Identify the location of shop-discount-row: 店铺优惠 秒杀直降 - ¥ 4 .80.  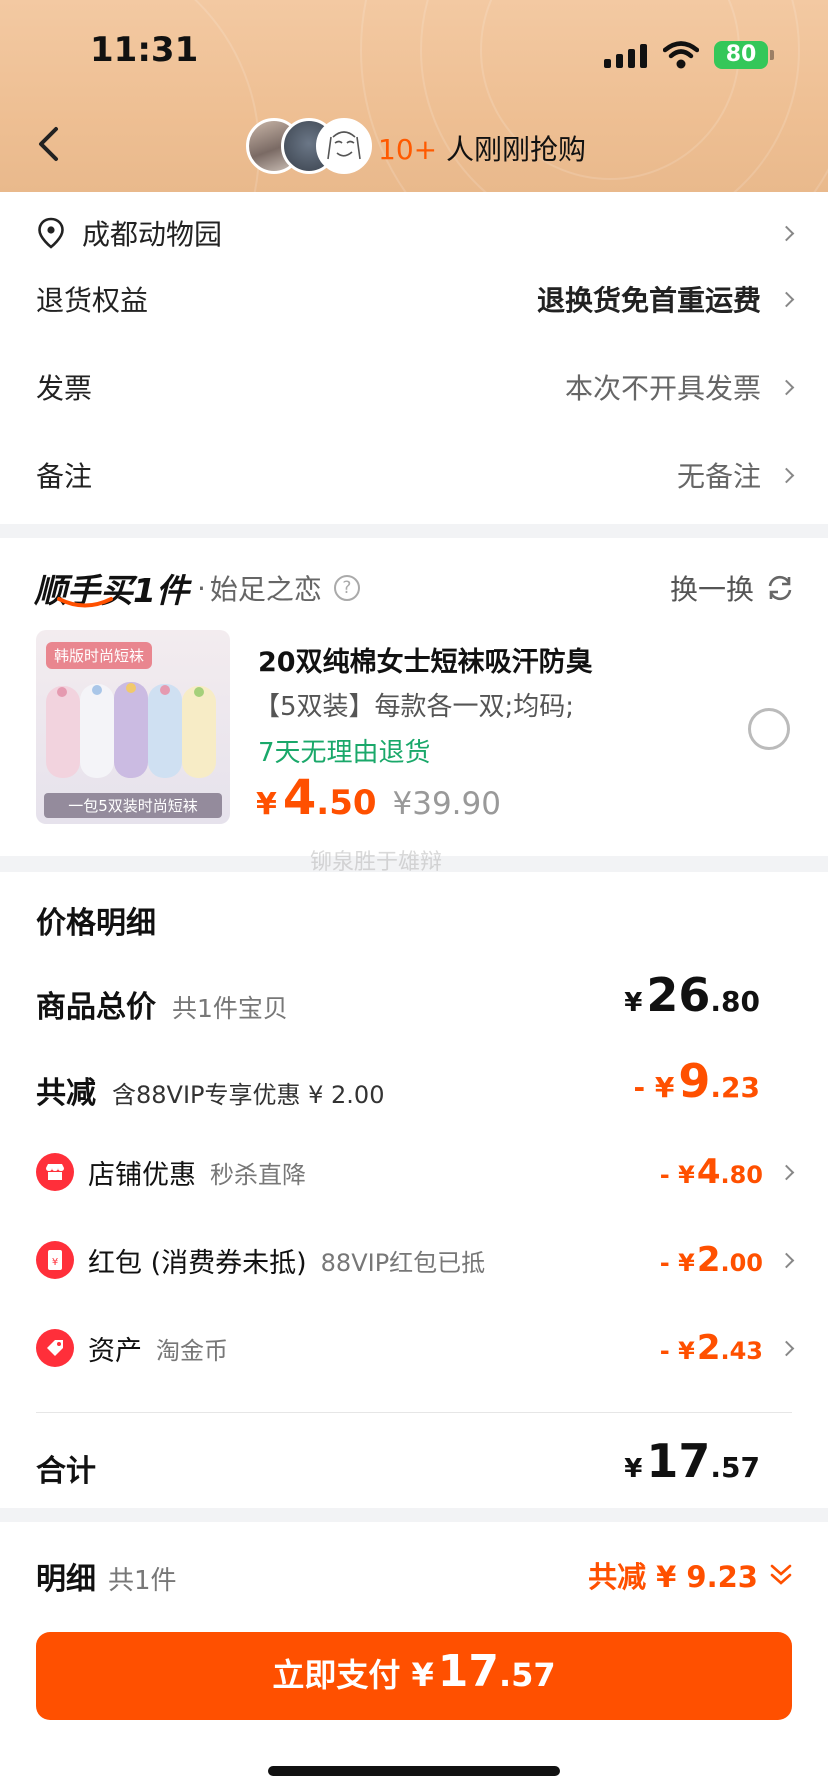
(415, 1172).